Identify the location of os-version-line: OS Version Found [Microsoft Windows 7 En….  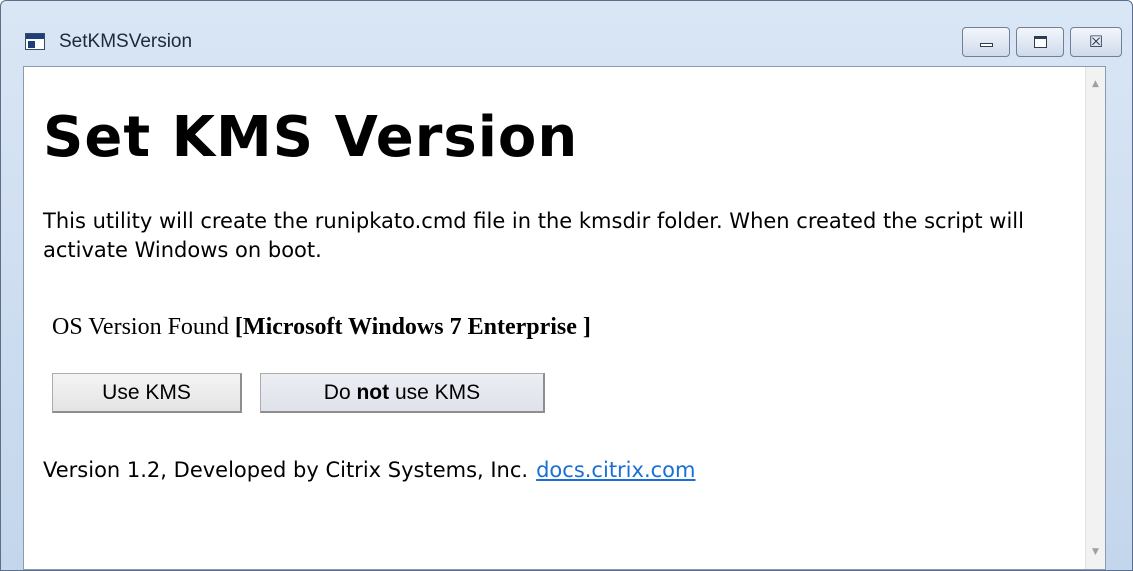
(321, 327).